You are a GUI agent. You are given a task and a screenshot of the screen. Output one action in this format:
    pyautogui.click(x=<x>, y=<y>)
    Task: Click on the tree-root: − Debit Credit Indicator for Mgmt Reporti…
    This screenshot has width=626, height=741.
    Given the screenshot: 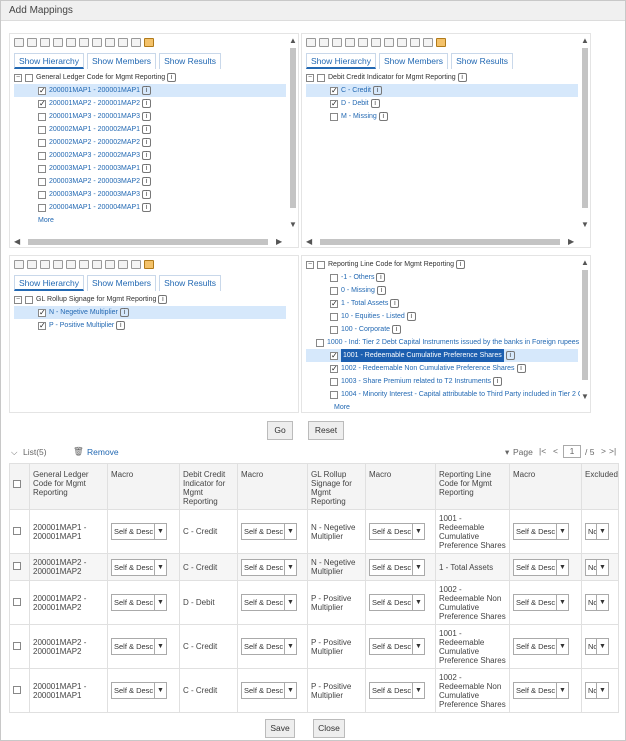 What is the action you would take?
    pyautogui.click(x=442, y=77)
    